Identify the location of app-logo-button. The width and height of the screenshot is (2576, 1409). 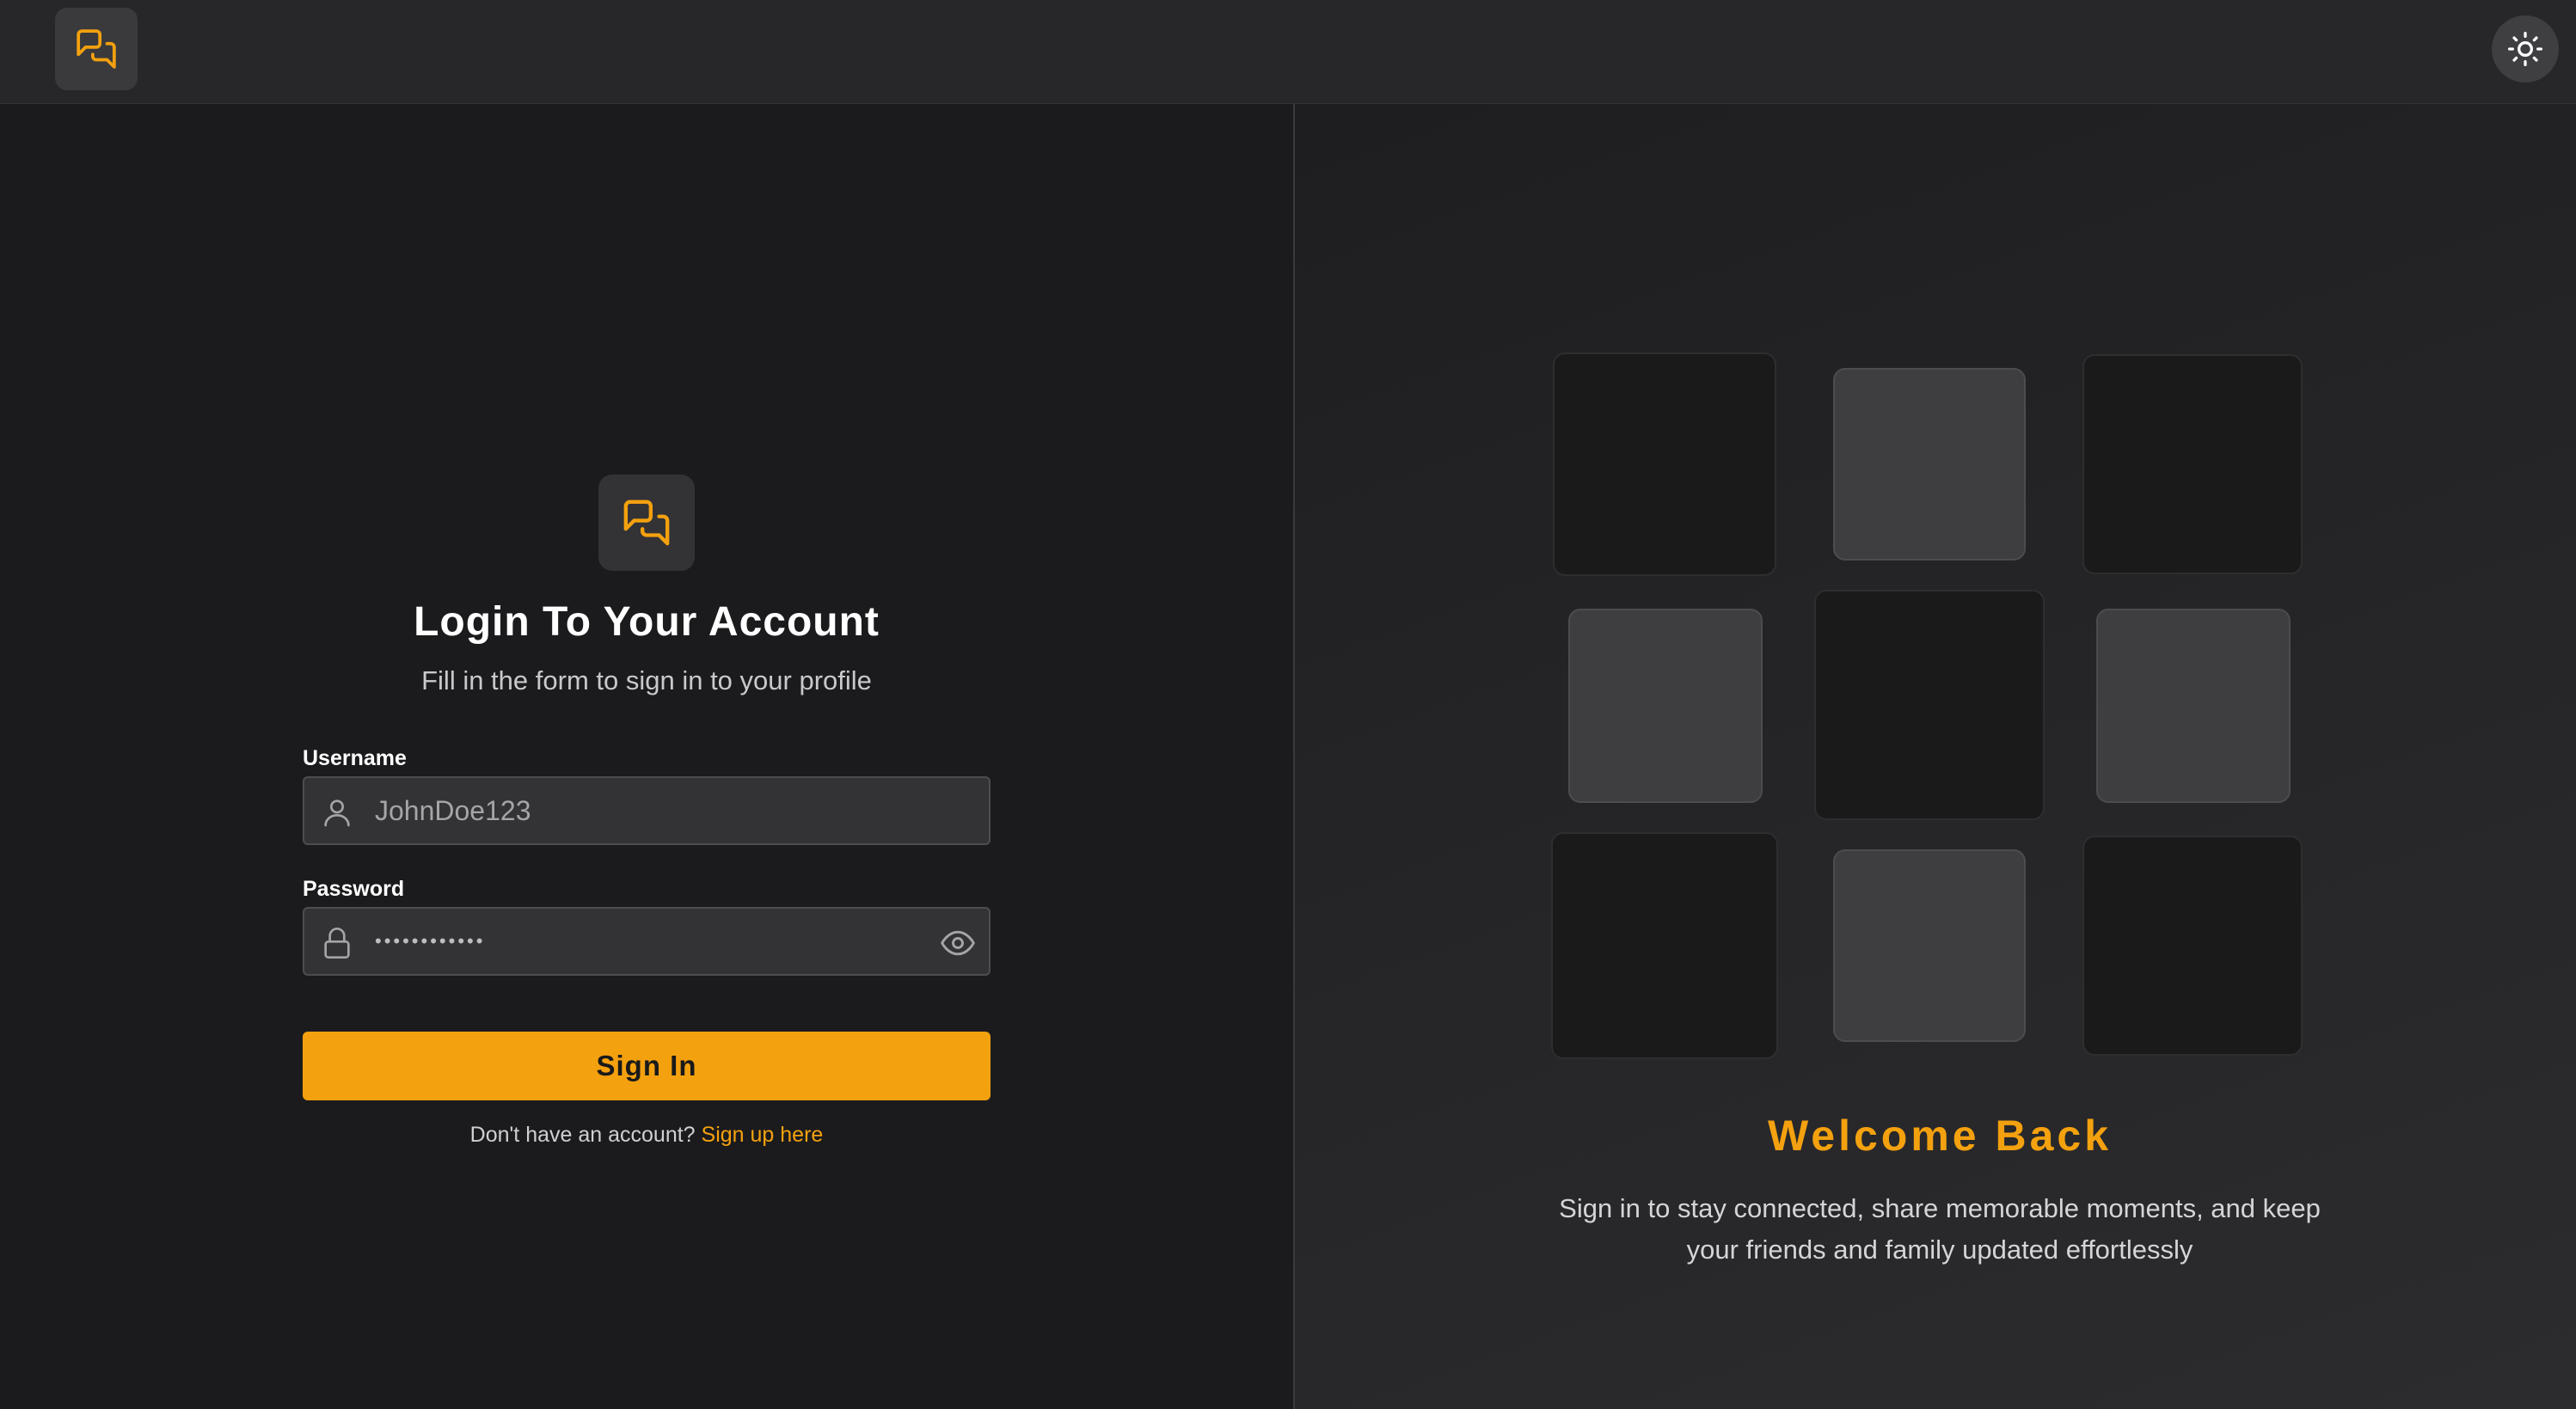
(96, 49).